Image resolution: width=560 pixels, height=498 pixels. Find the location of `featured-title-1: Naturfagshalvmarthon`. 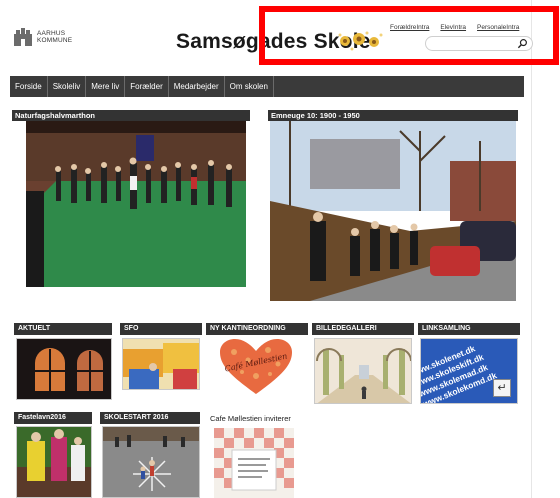

featured-title-1: Naturfagshalvmarthon is located at coordinates (131, 115).